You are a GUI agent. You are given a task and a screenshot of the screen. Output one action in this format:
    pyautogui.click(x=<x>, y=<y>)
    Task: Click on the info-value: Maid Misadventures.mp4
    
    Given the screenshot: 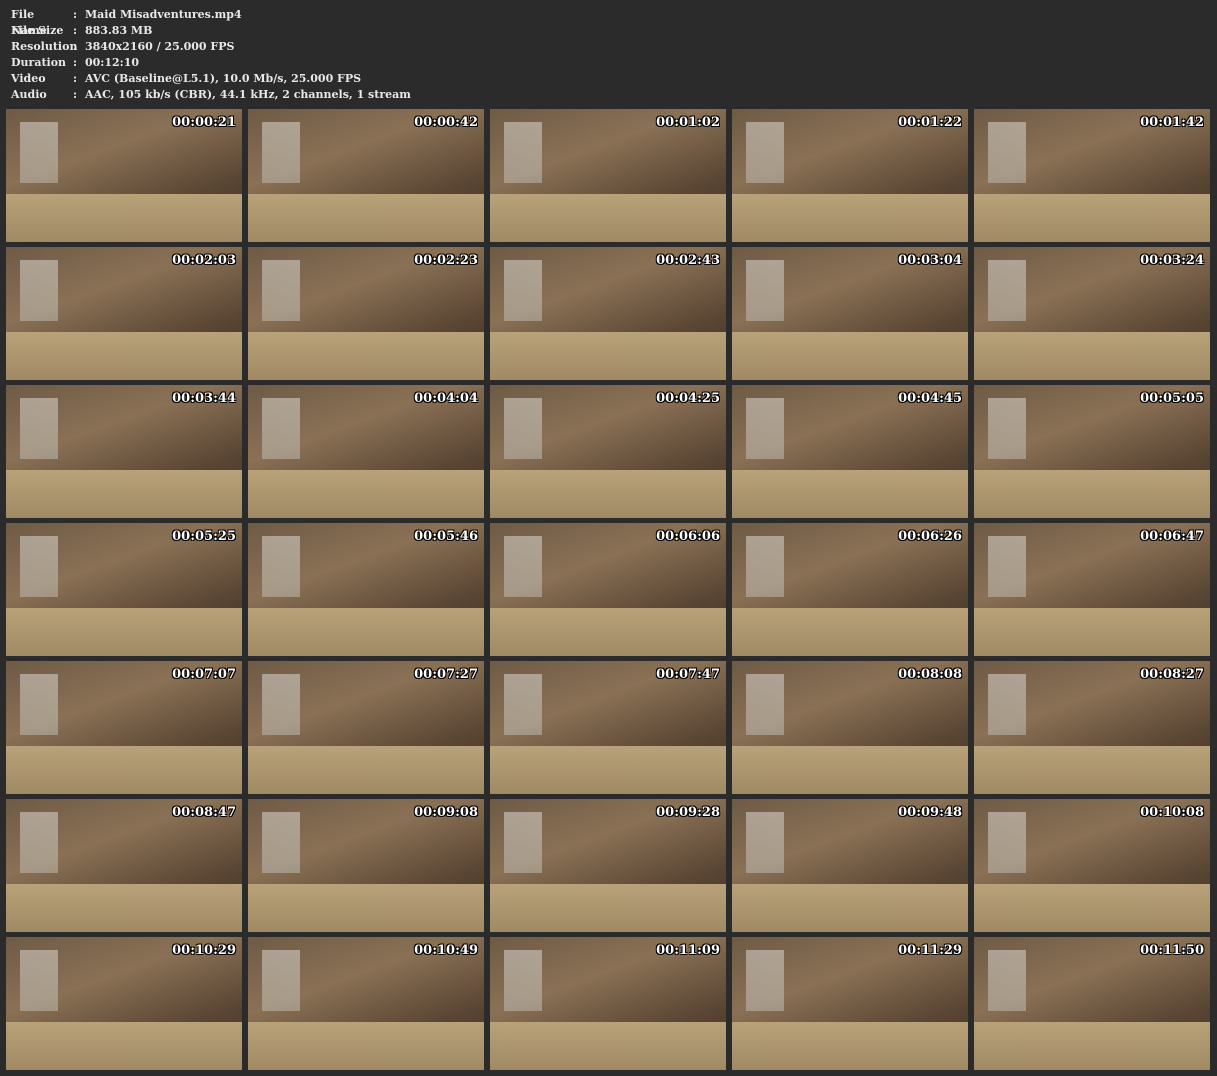 What is the action you would take?
    pyautogui.click(x=163, y=14)
    